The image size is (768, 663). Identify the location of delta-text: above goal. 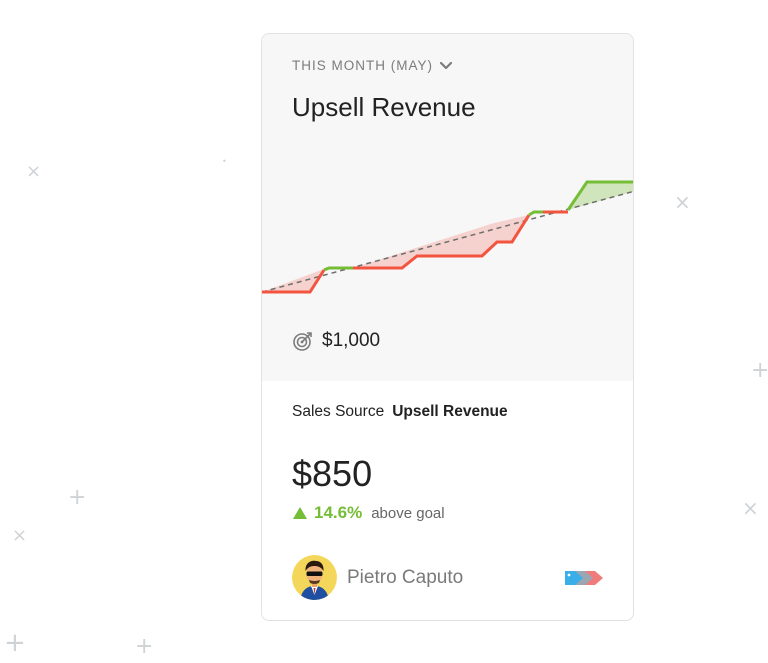
(408, 513).